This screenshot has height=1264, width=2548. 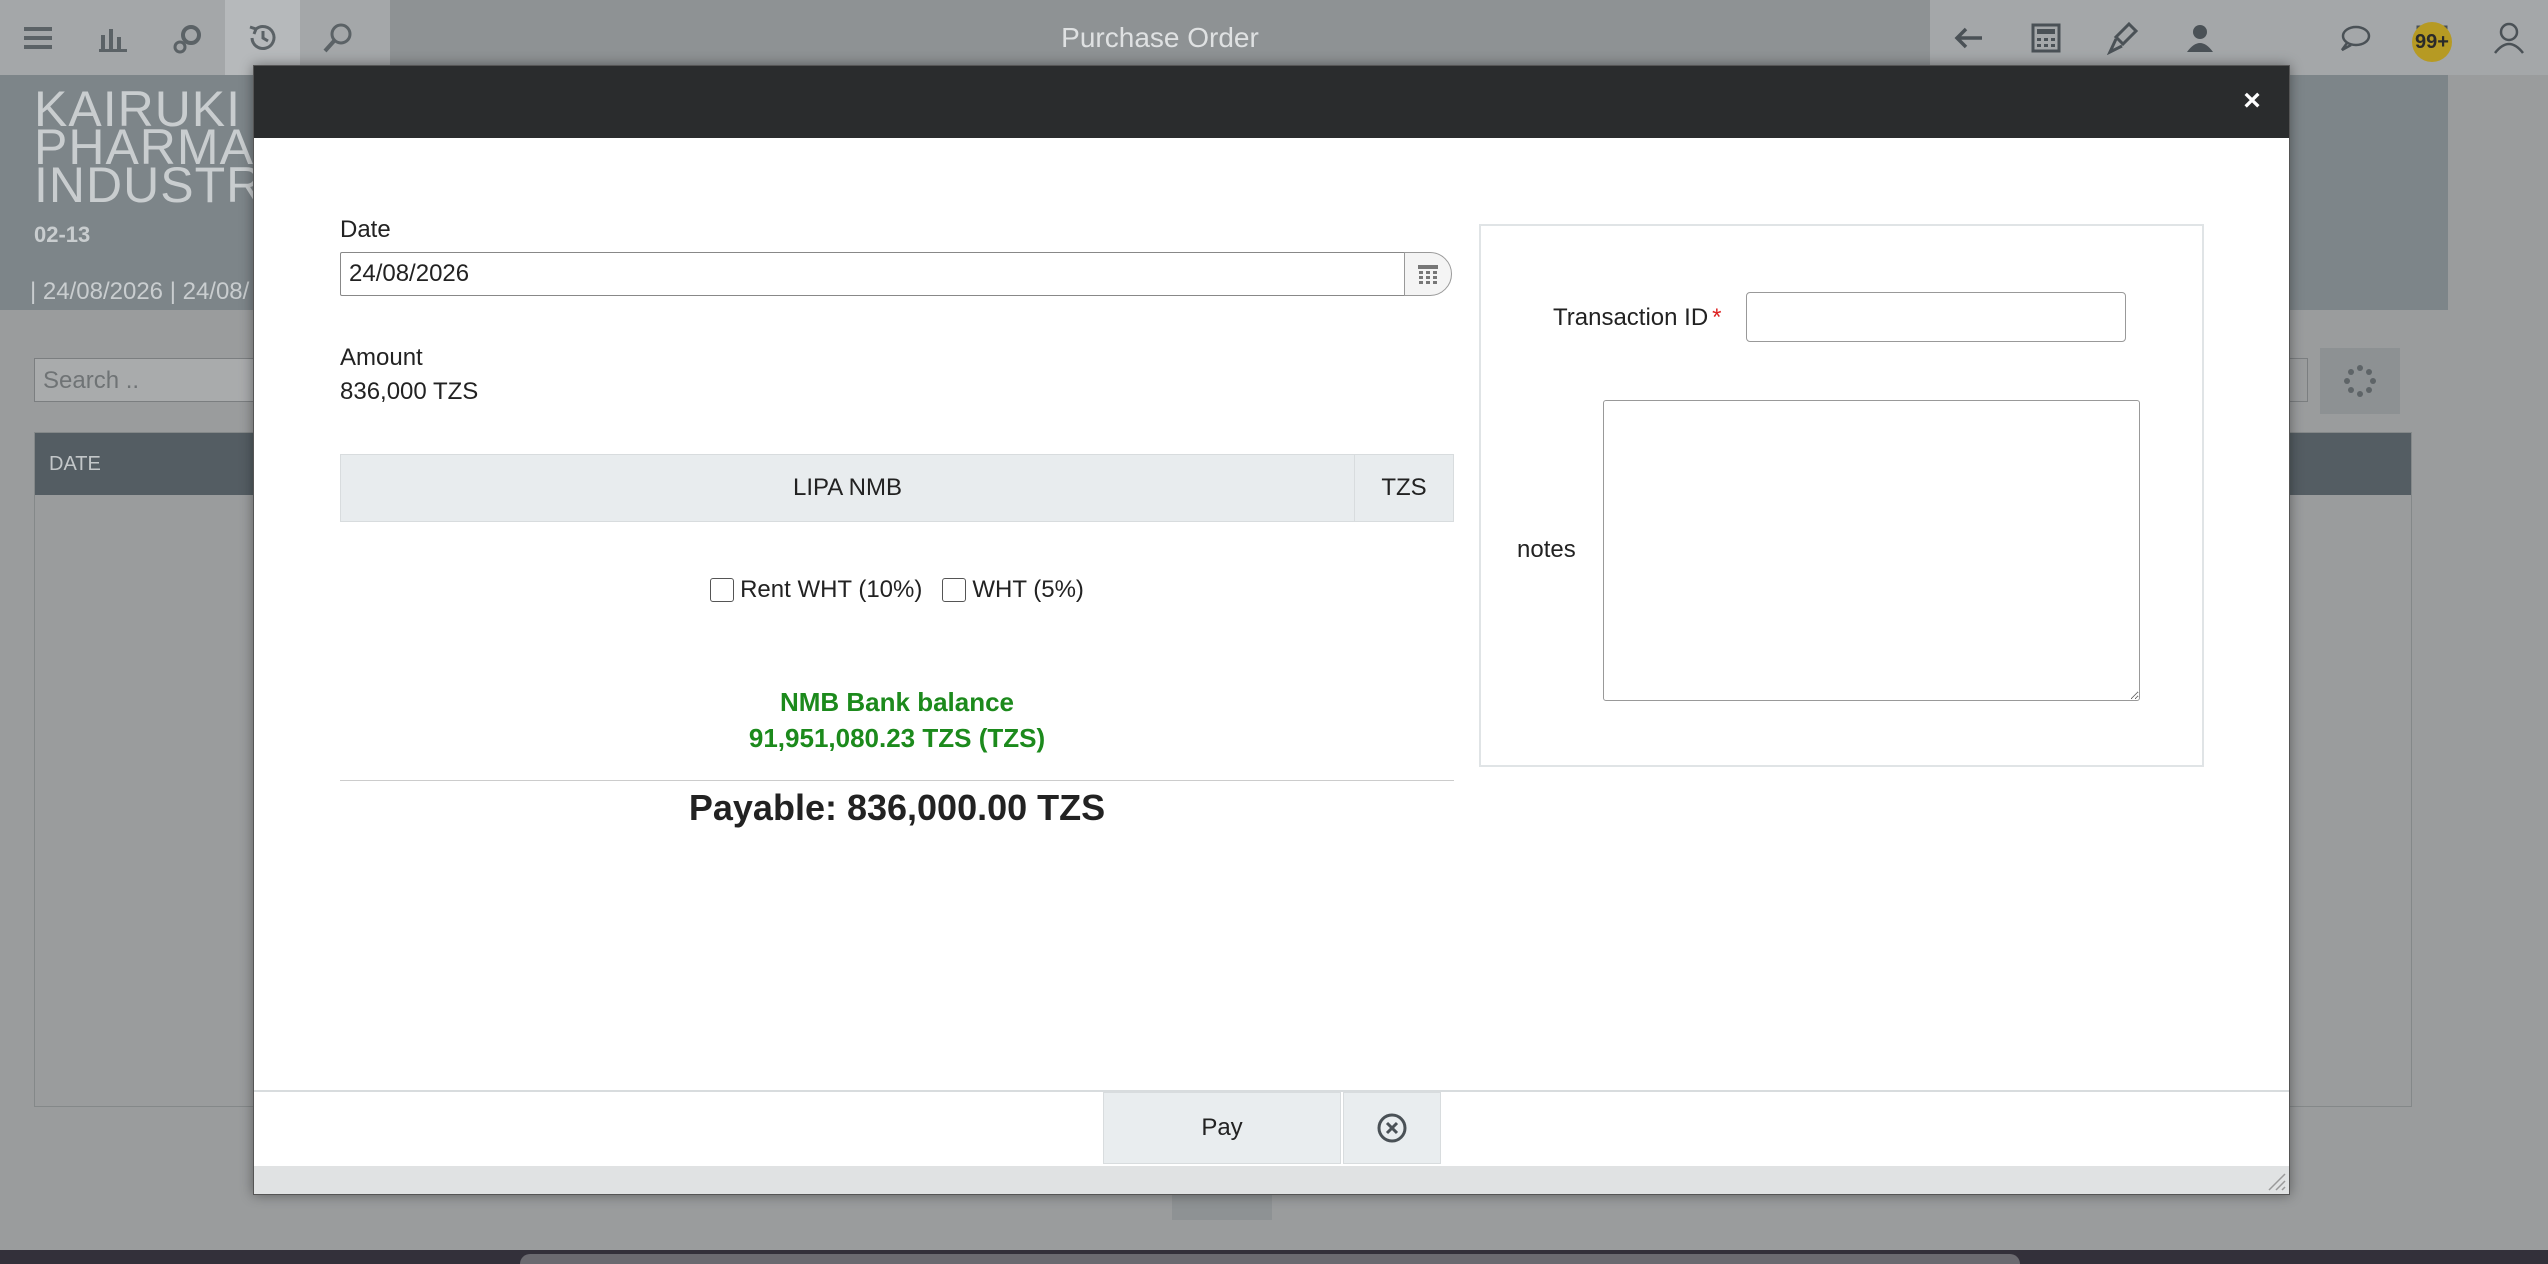 I want to click on date-input, so click(x=875, y=274).